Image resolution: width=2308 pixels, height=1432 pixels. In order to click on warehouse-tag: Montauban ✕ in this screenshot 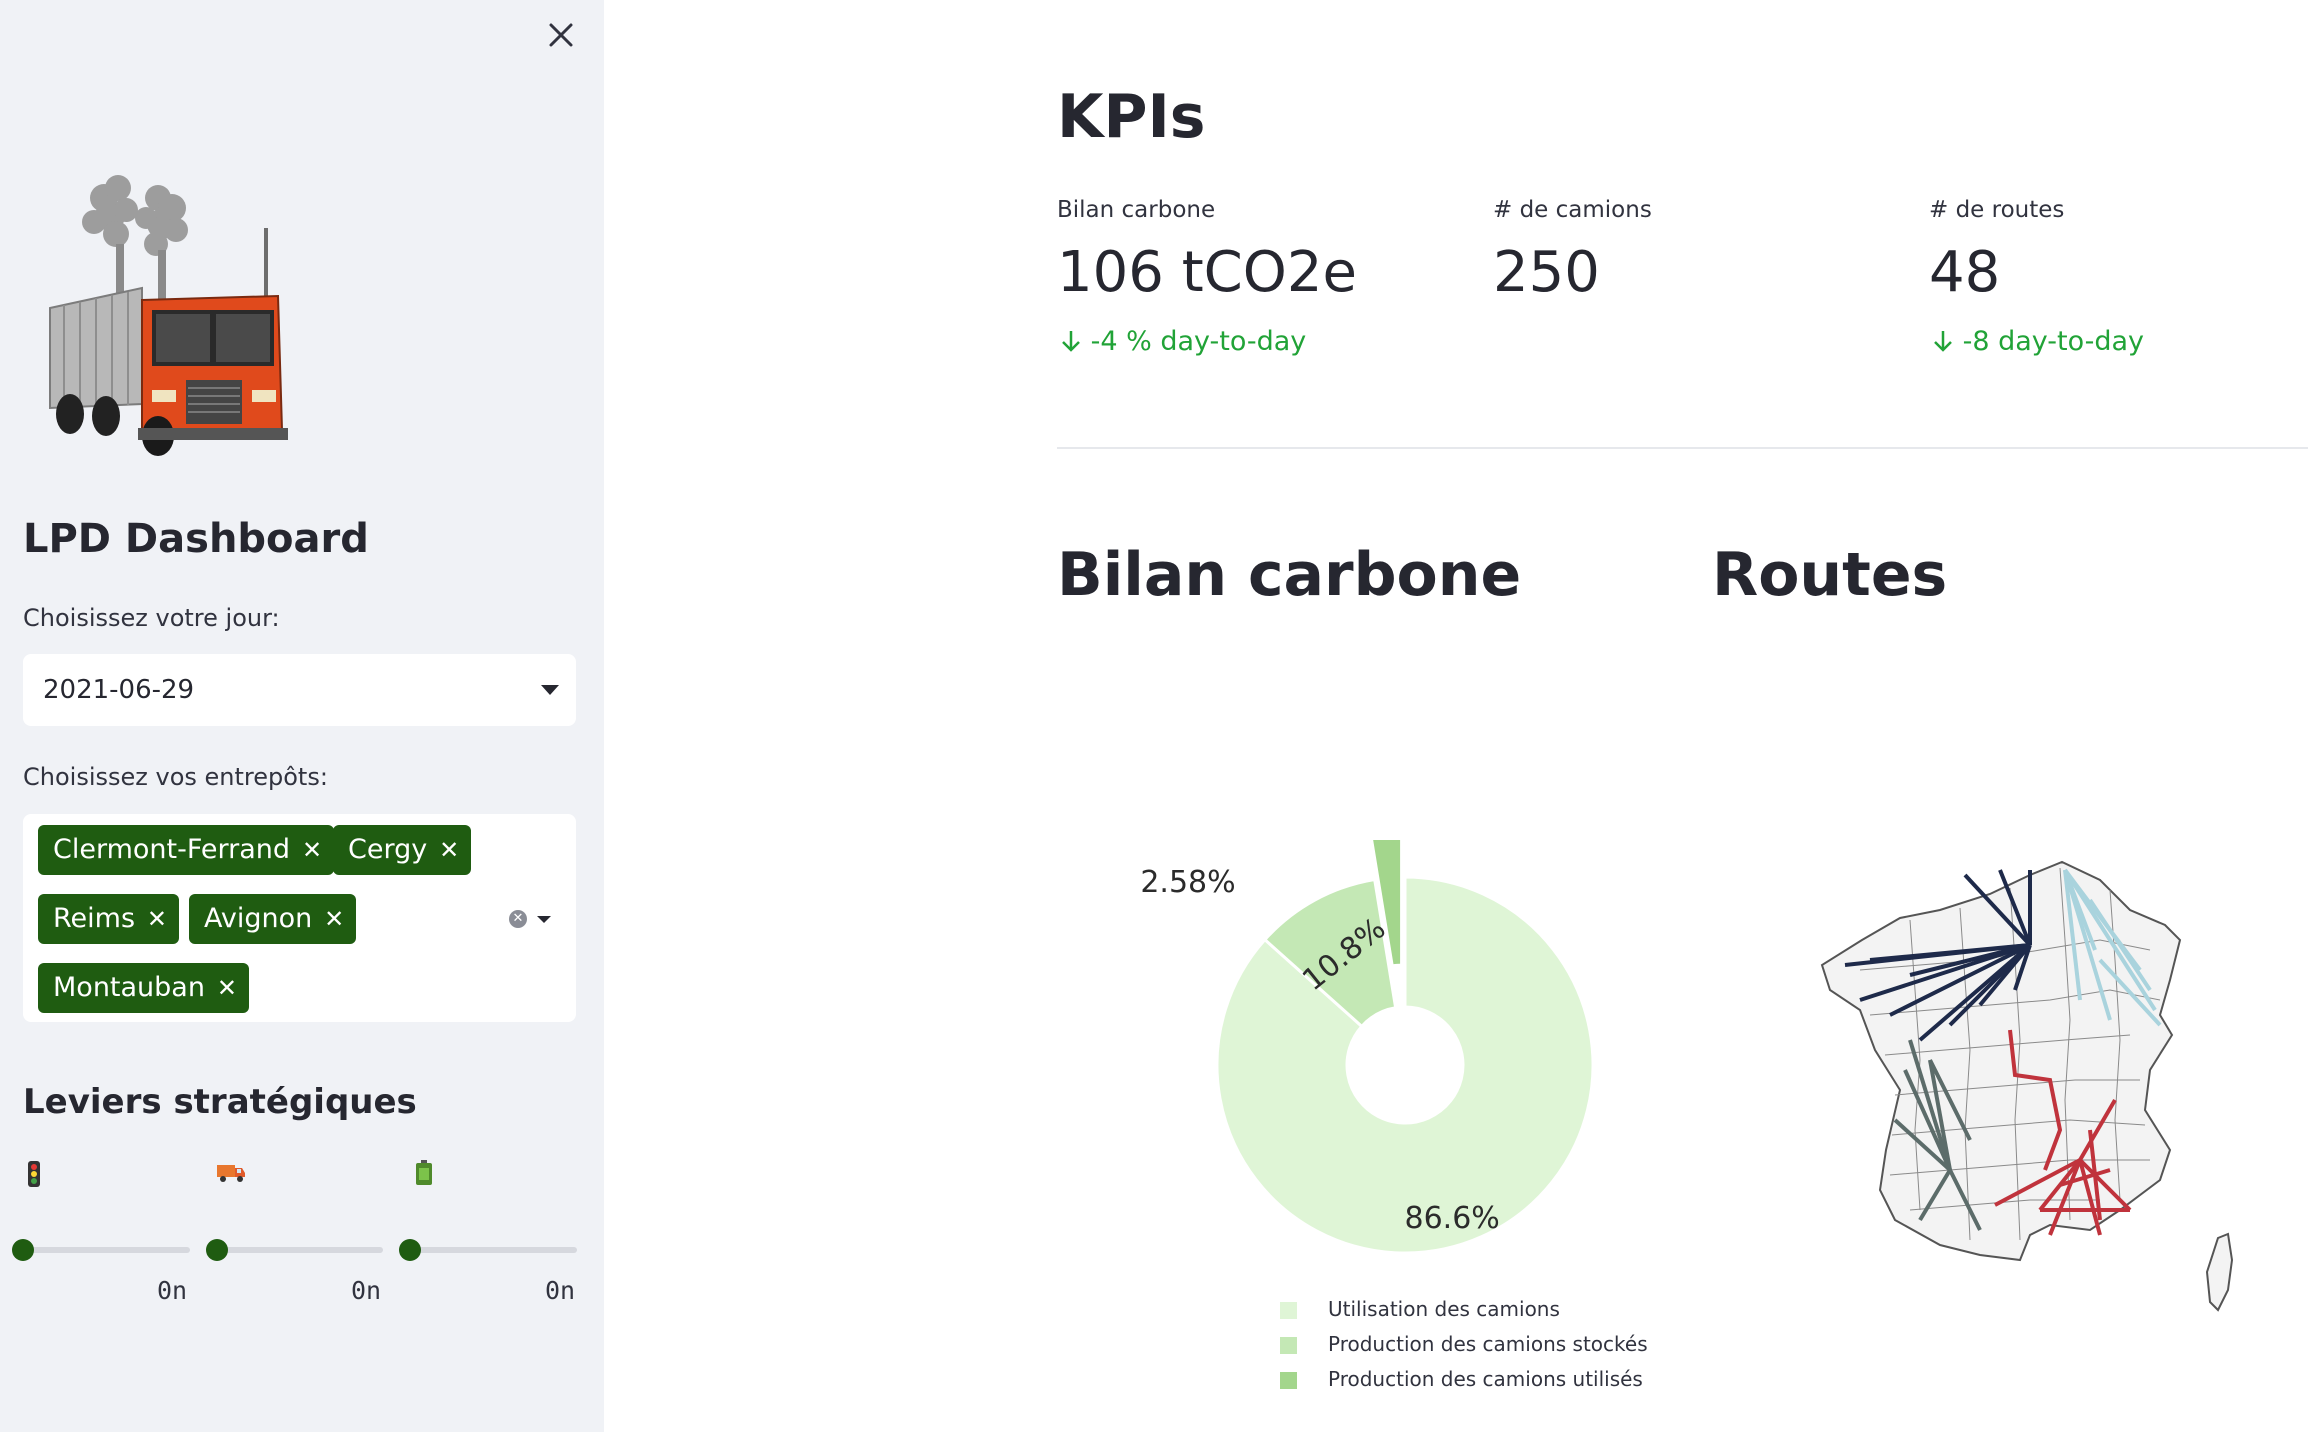, I will do `click(143, 988)`.